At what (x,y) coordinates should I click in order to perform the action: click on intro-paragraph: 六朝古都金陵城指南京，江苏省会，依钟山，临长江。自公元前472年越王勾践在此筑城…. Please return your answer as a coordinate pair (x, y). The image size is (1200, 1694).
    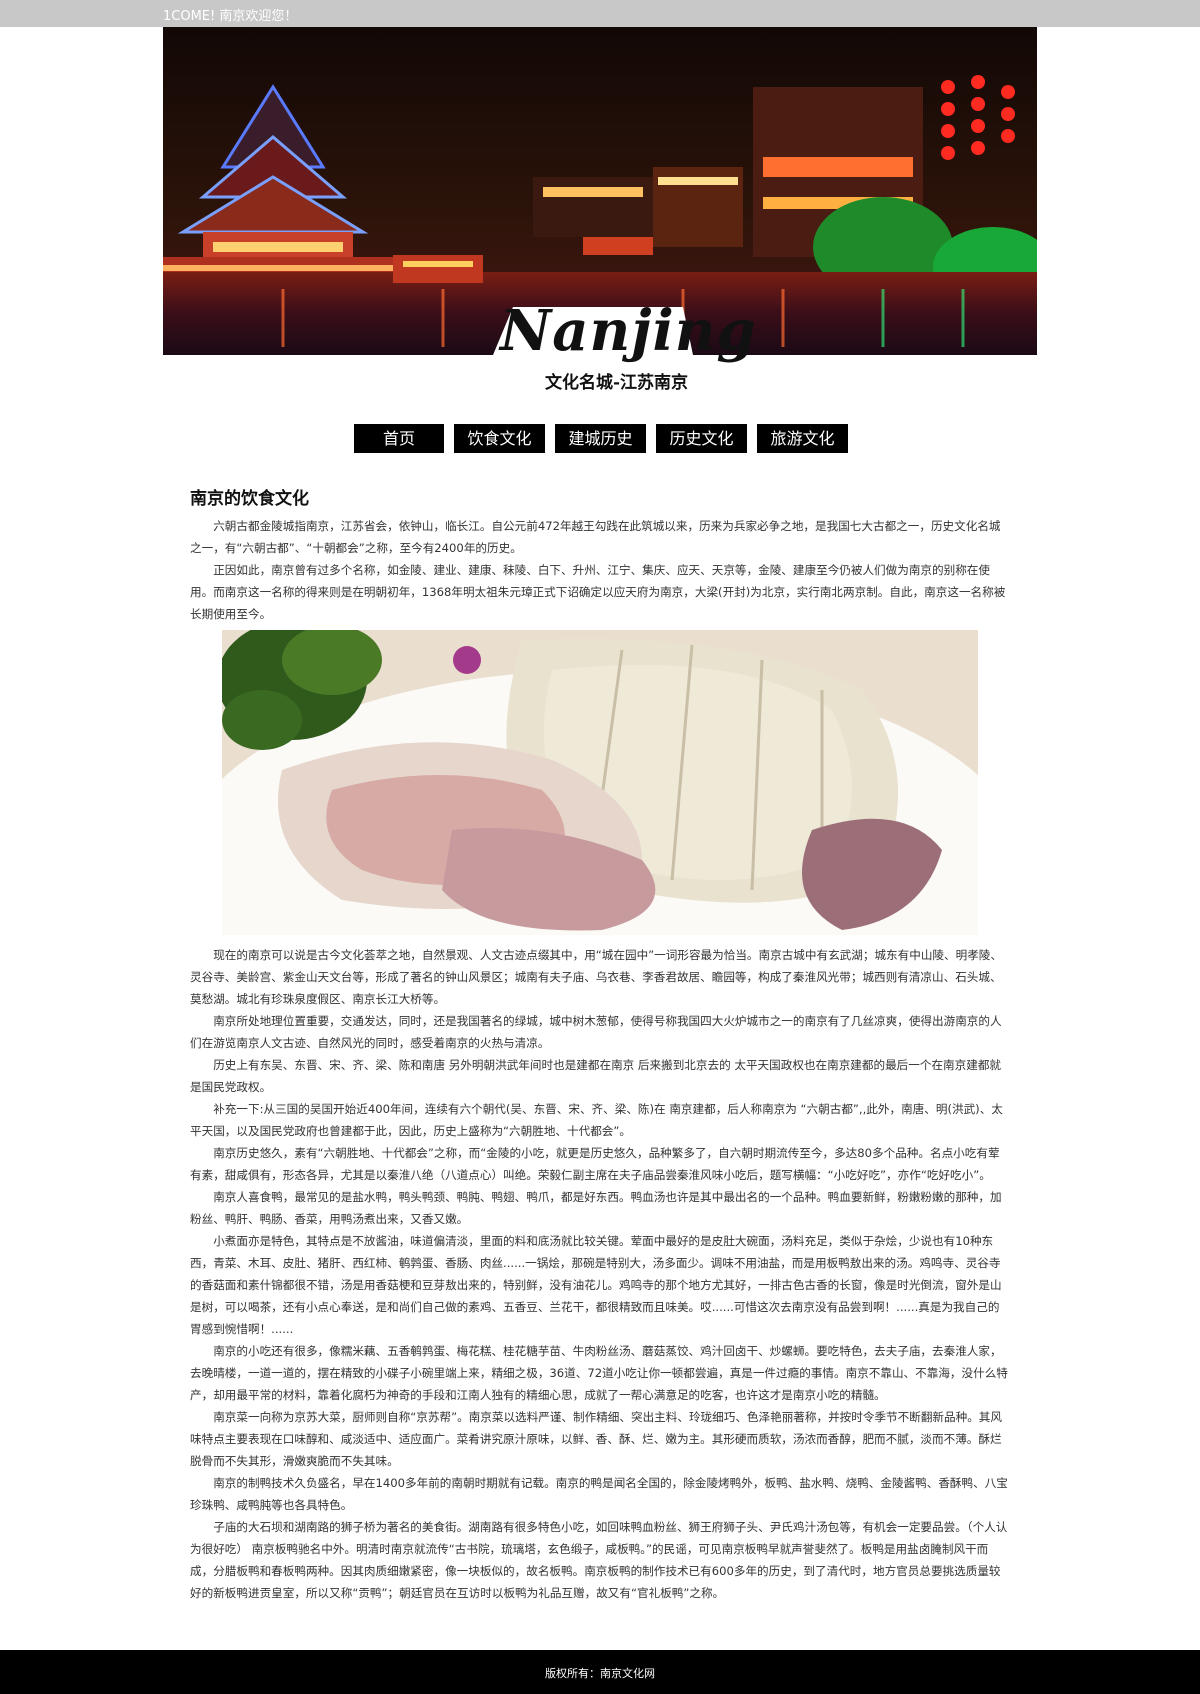
    Looking at the image, I should click on (595, 537).